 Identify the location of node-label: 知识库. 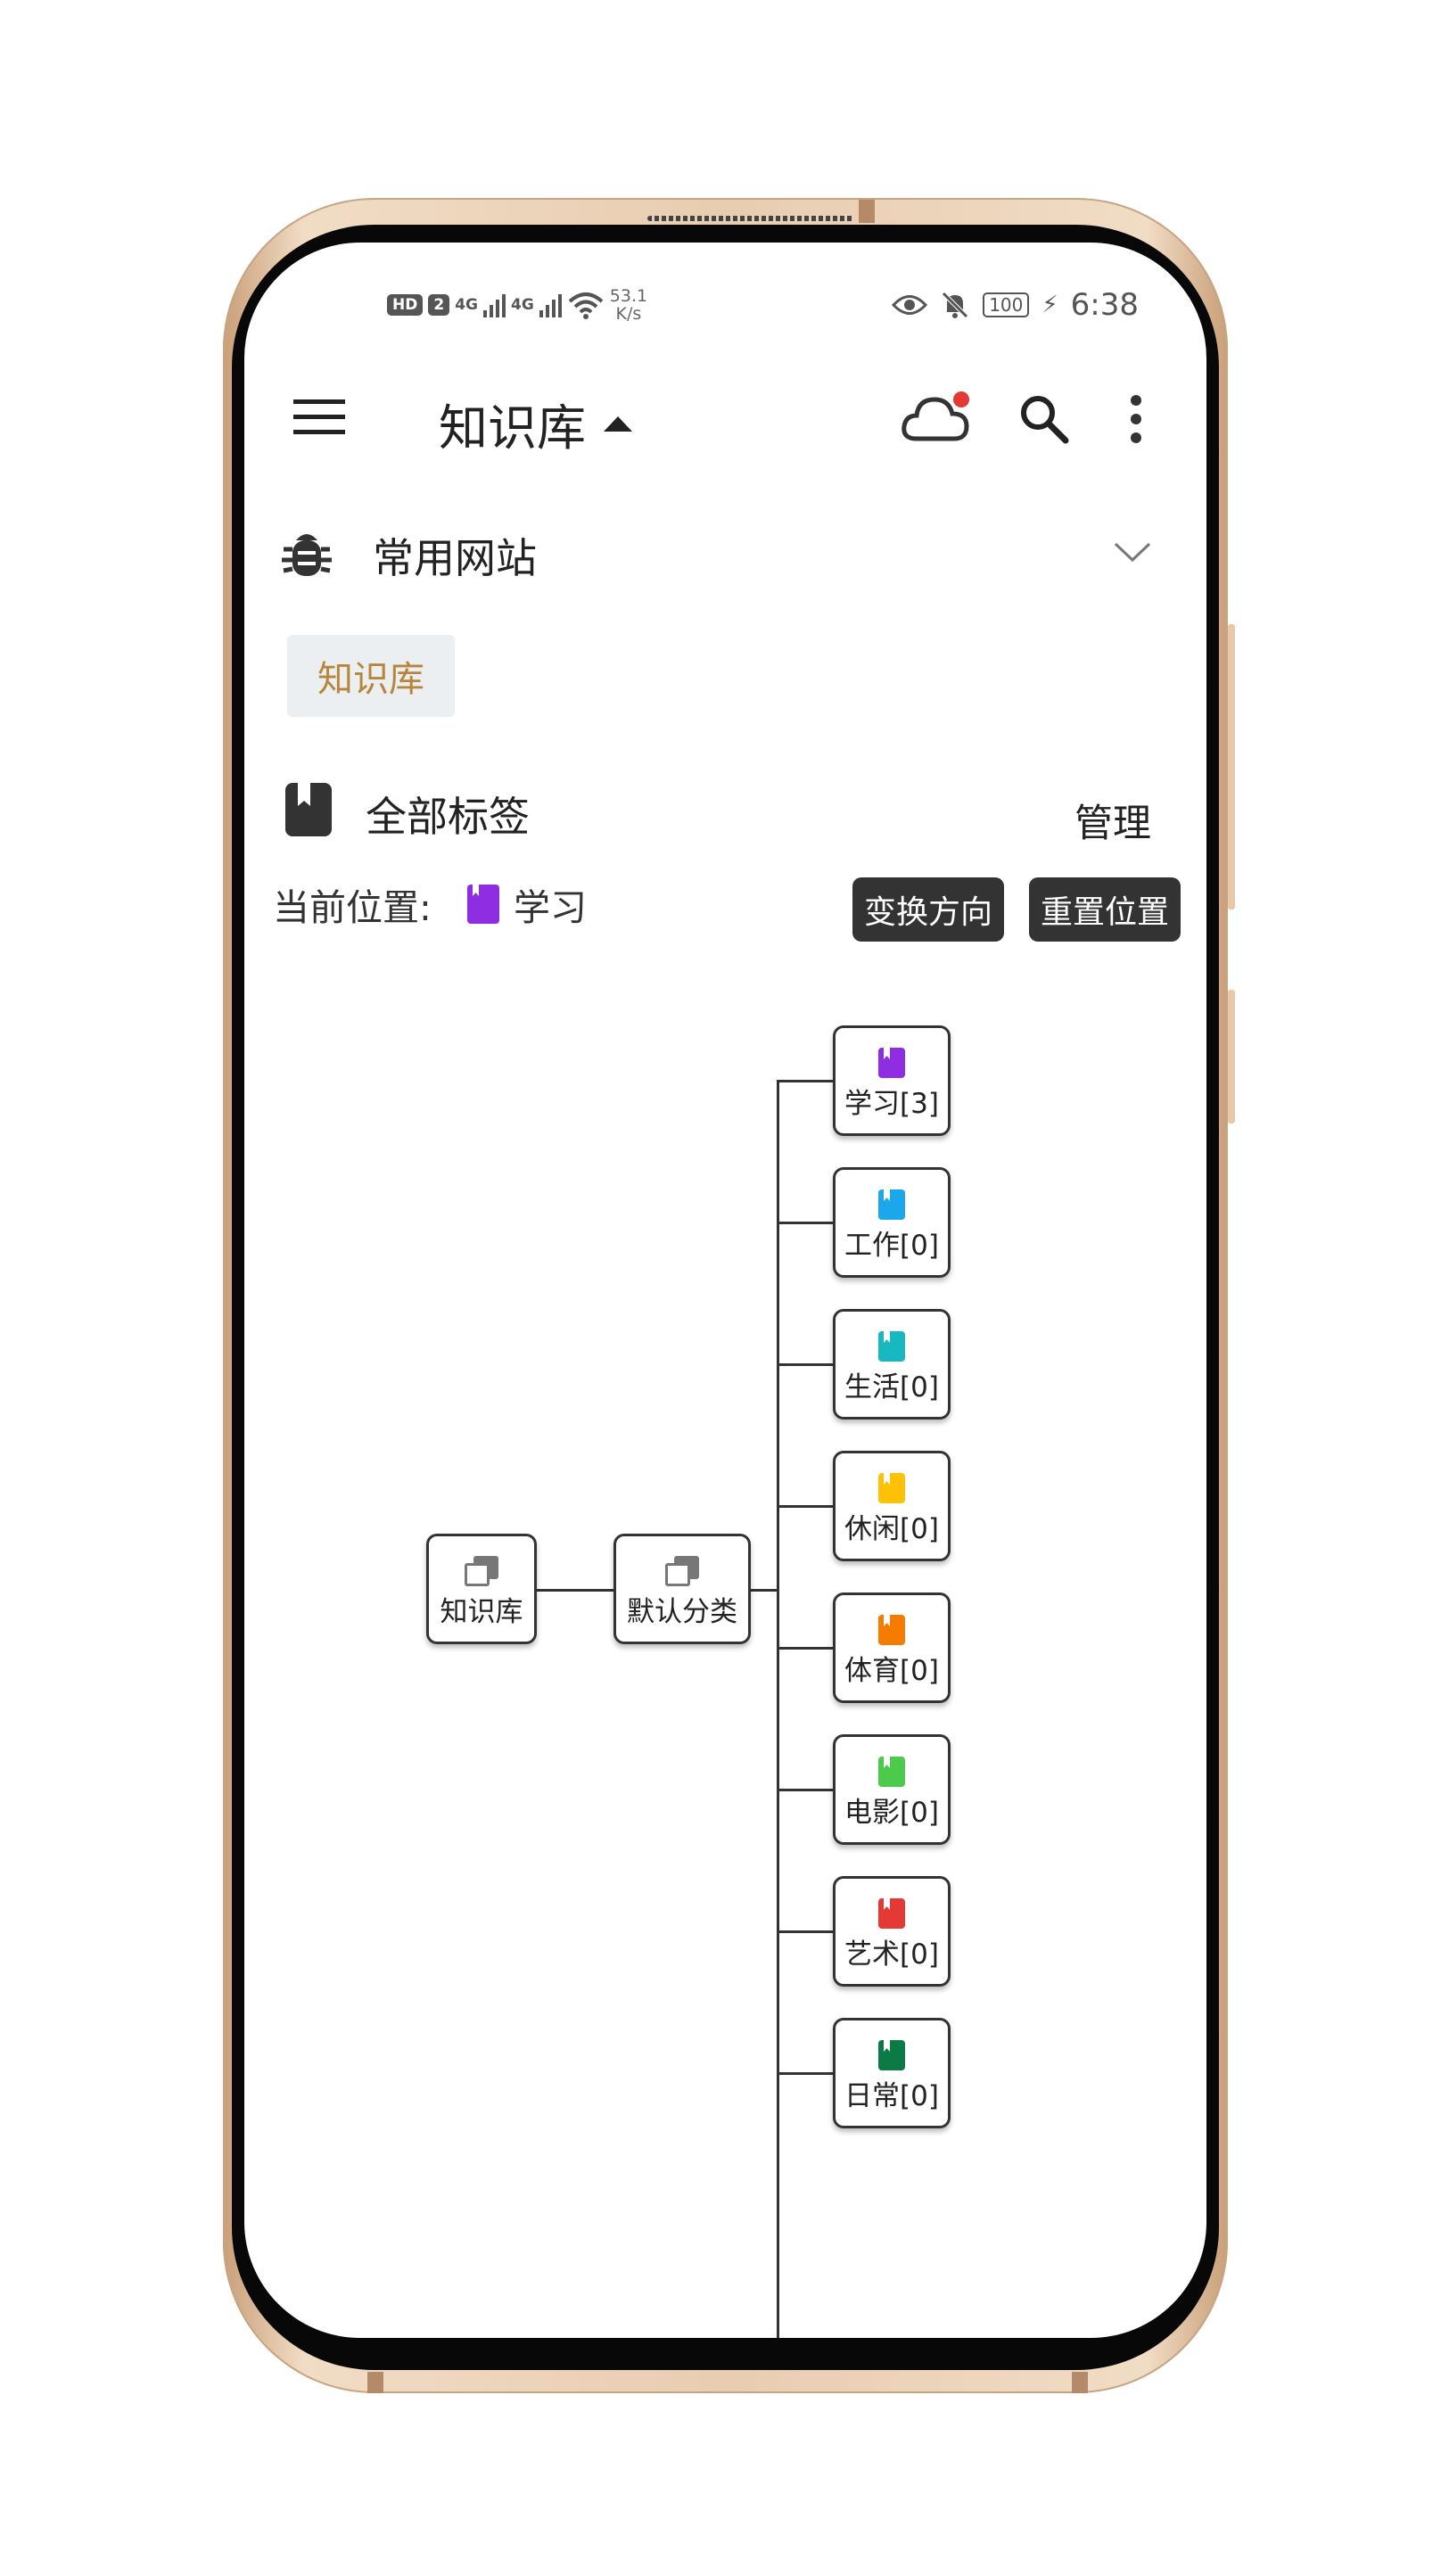
(481, 1612).